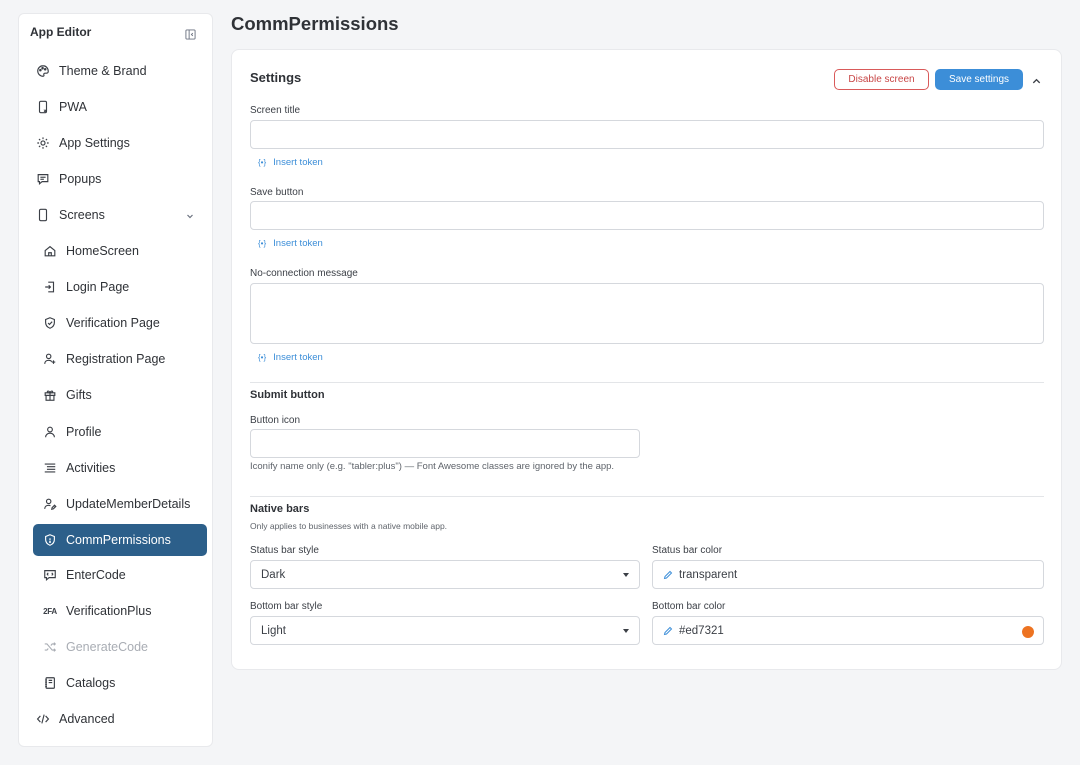  I want to click on sidebar-item-catalogs: Catalogs, so click(120, 683).